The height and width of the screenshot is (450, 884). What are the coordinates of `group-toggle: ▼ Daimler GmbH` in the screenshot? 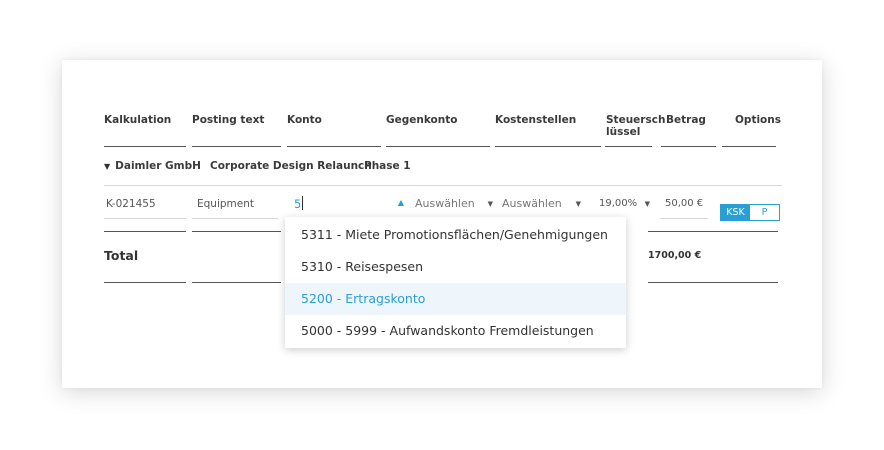 It's located at (152, 166).